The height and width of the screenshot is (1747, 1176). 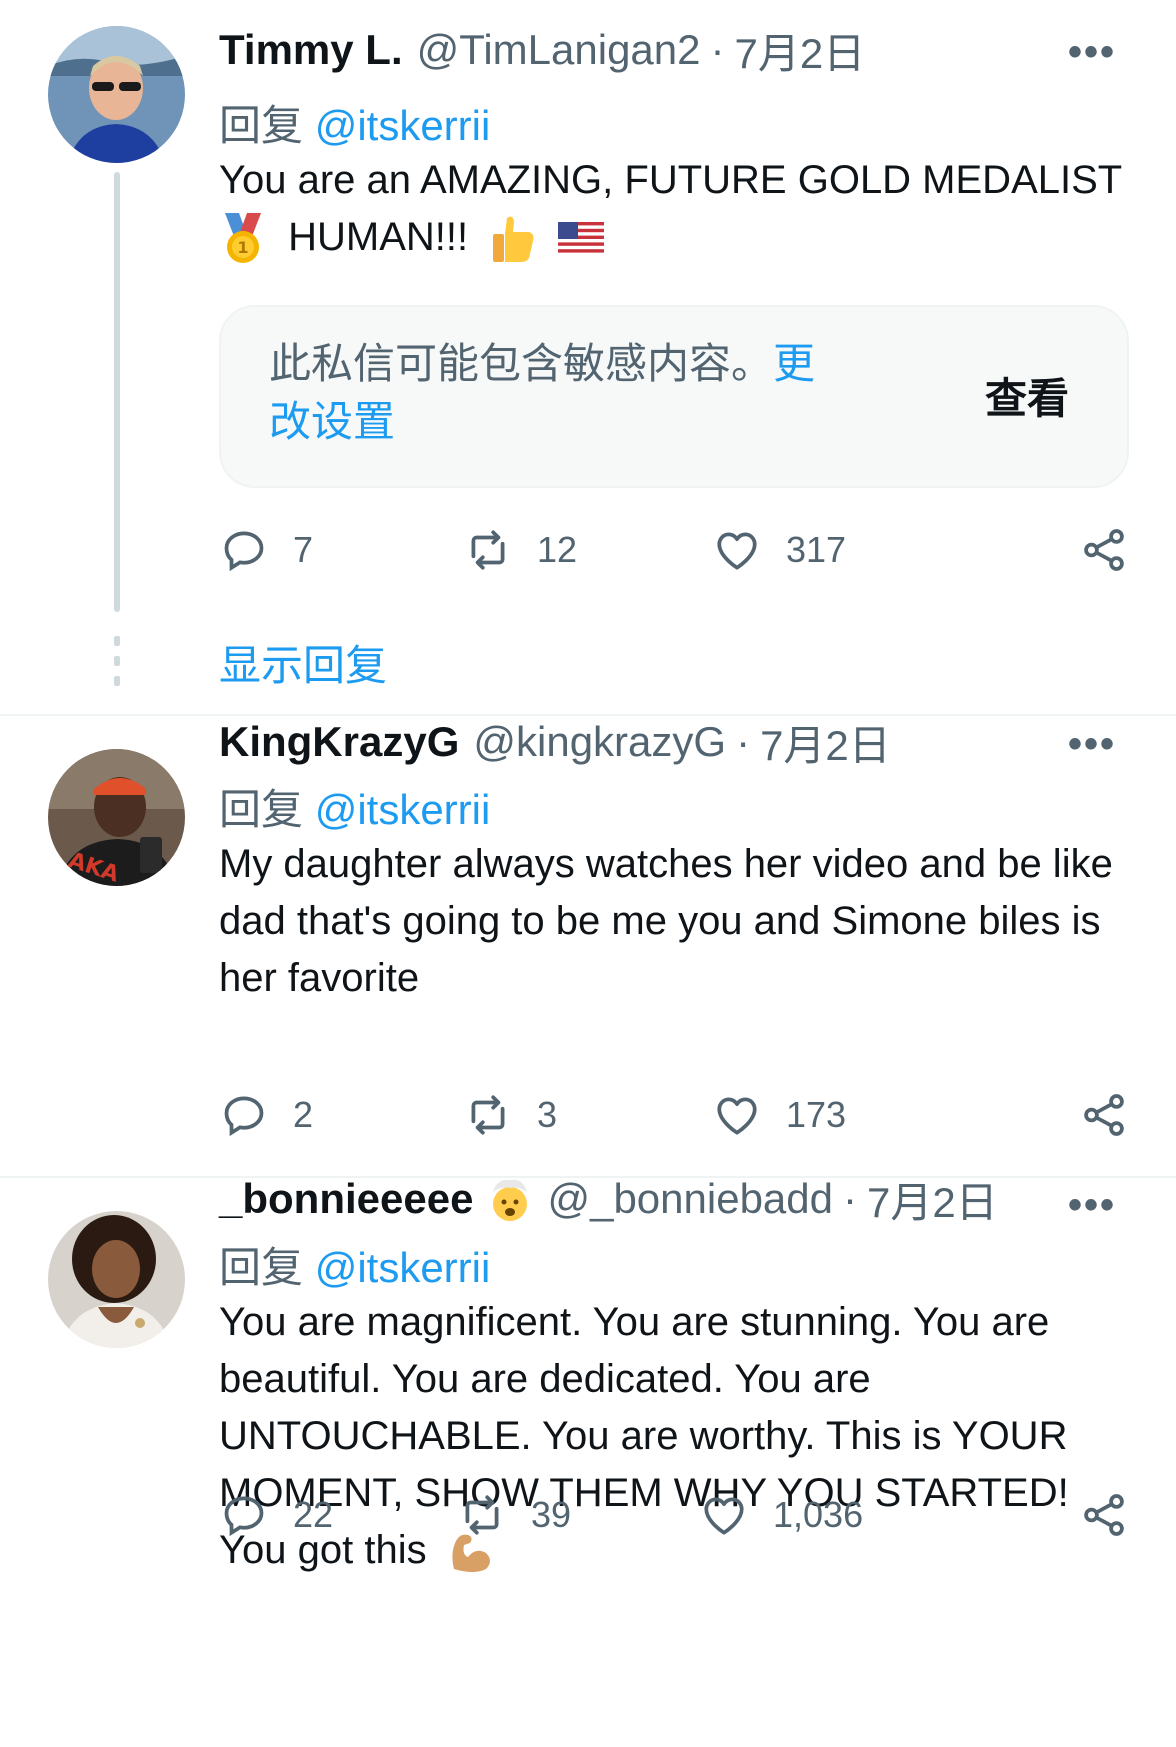 What do you see at coordinates (779, 1115) in the screenshot?
I see `like-button: 173` at bounding box center [779, 1115].